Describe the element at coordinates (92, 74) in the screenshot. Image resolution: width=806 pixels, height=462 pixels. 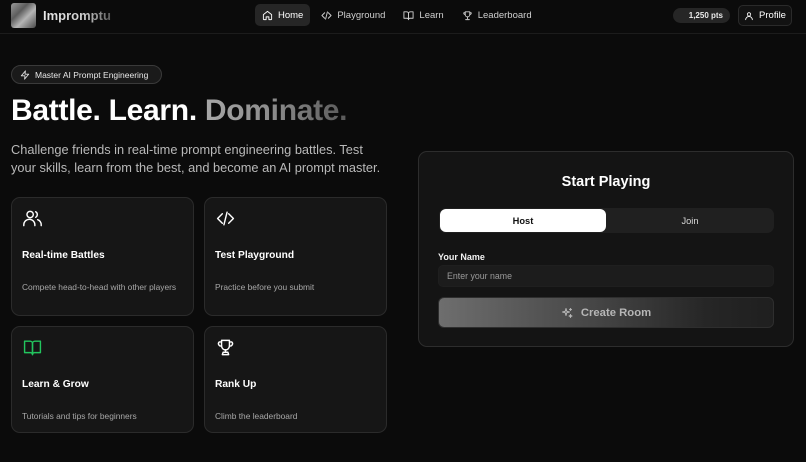
I see `hero-badge-label: Master AI Prompt Engineering` at that location.